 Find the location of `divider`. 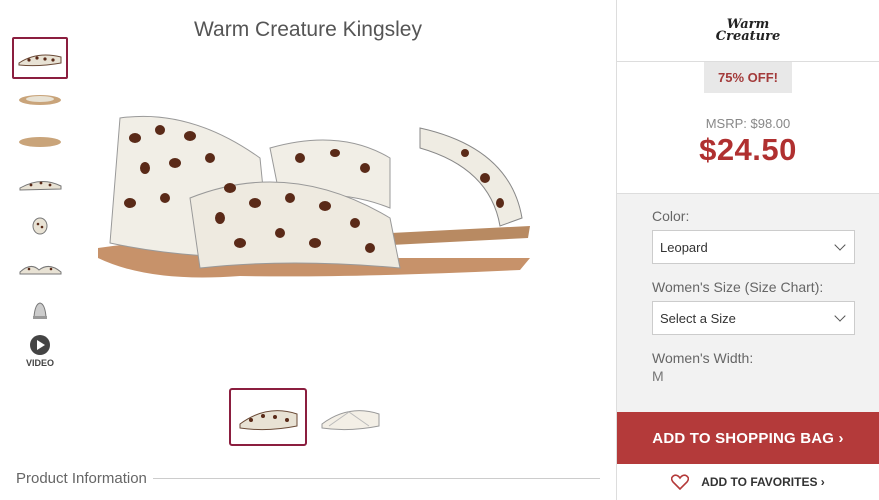

divider is located at coordinates (376, 478).